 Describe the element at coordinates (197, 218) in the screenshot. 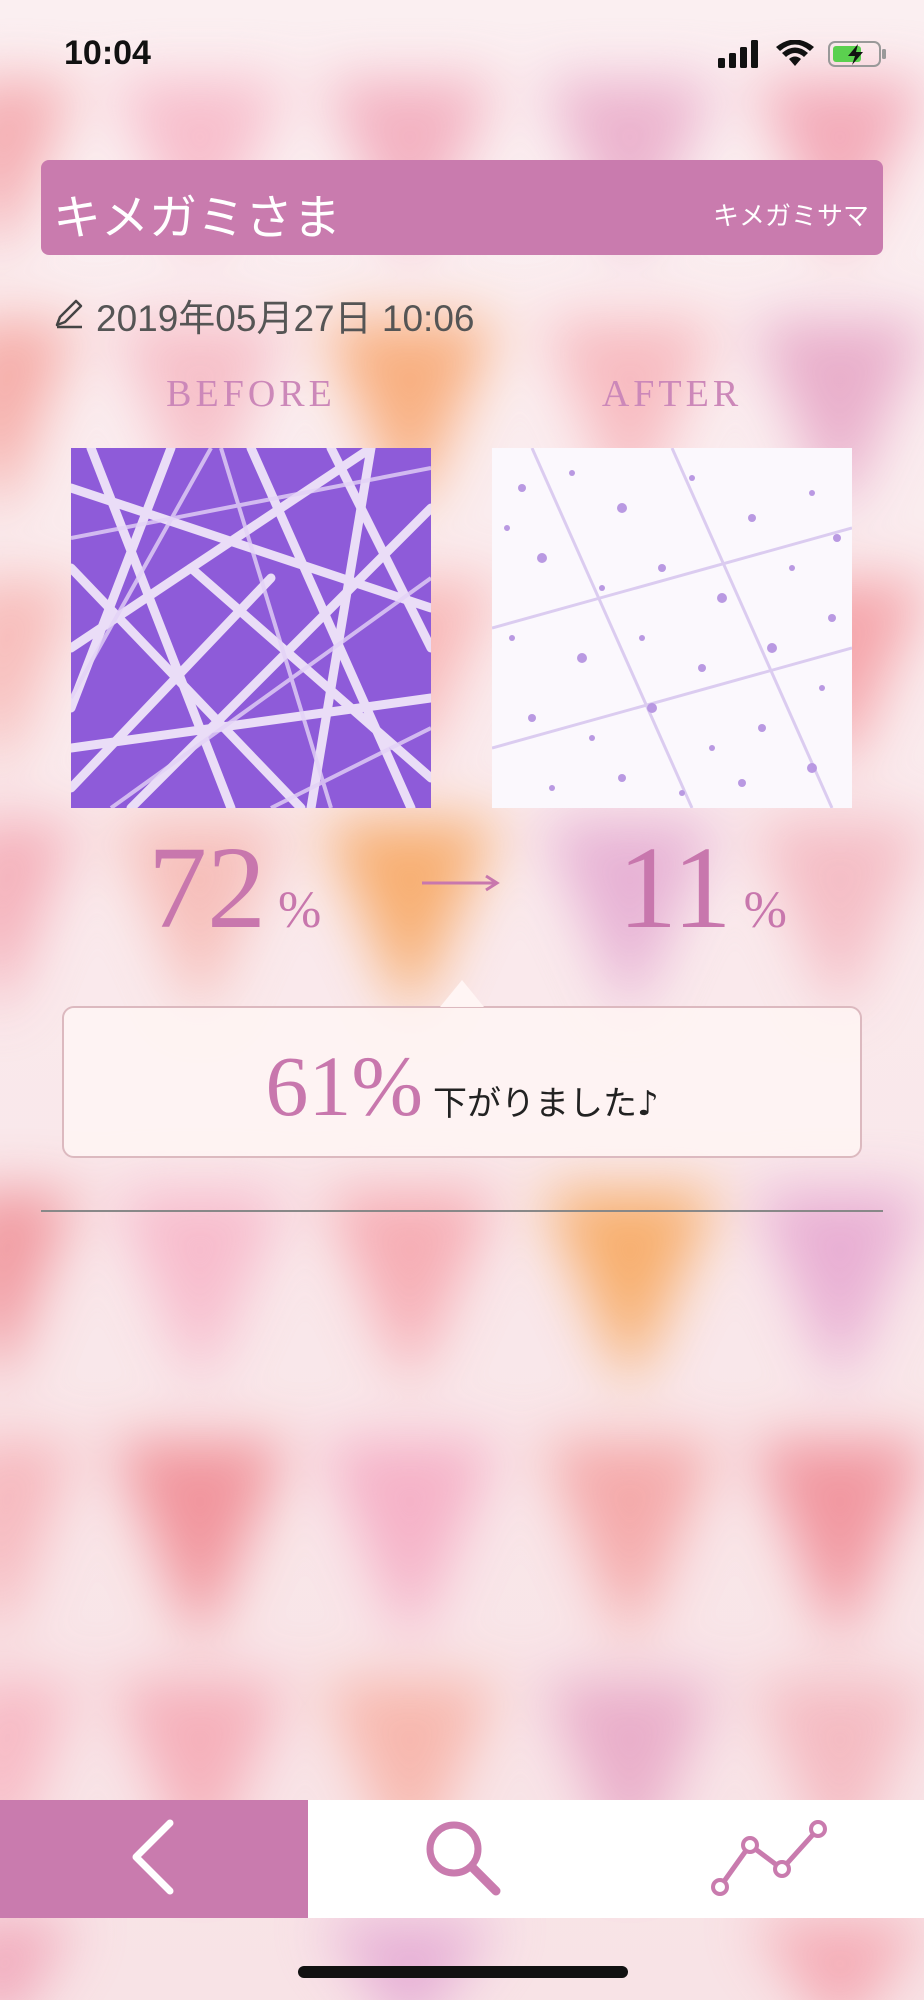

I see `page-title: キメガミさま` at that location.